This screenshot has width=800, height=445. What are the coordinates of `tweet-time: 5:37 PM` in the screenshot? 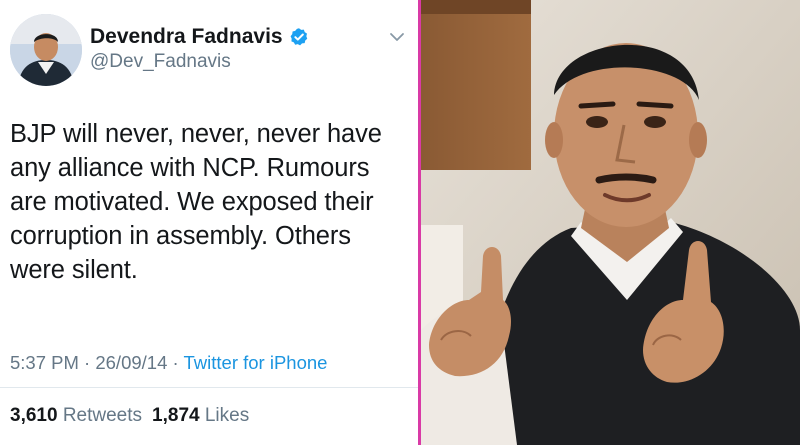 It's located at (44, 362).